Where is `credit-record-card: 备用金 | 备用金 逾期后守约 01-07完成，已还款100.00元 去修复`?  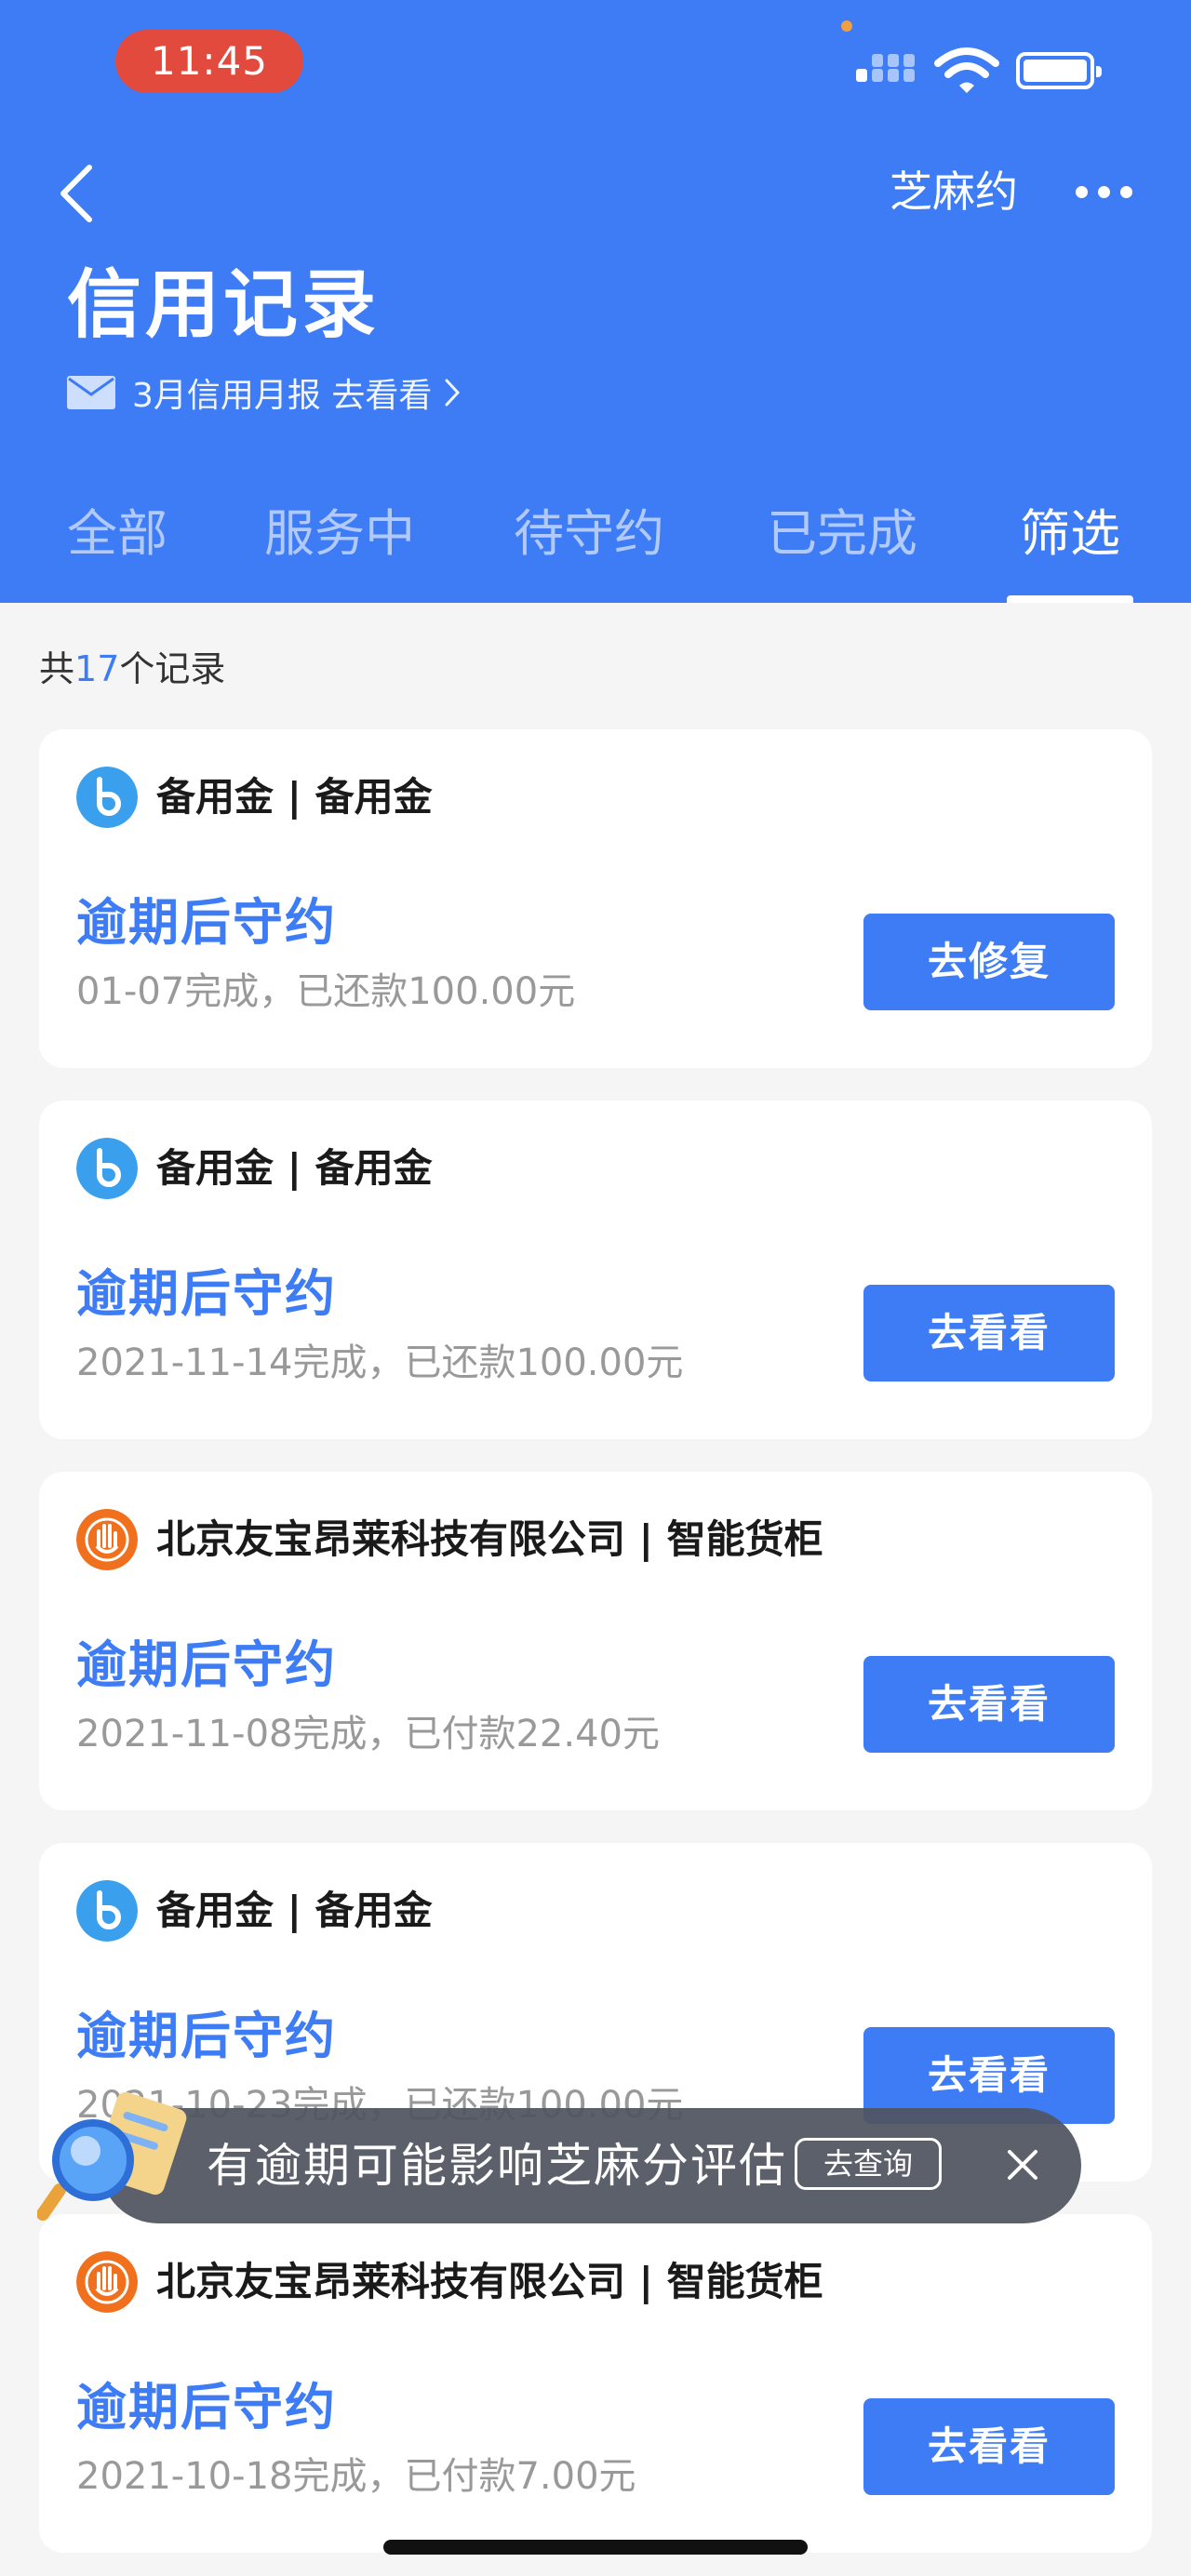 credit-record-card: 备用金 | 备用金 逾期后守约 01-07完成，已还款100.00元 去修复 is located at coordinates (595, 898).